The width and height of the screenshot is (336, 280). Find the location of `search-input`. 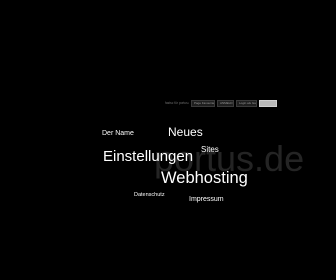

search-input is located at coordinates (268, 103).